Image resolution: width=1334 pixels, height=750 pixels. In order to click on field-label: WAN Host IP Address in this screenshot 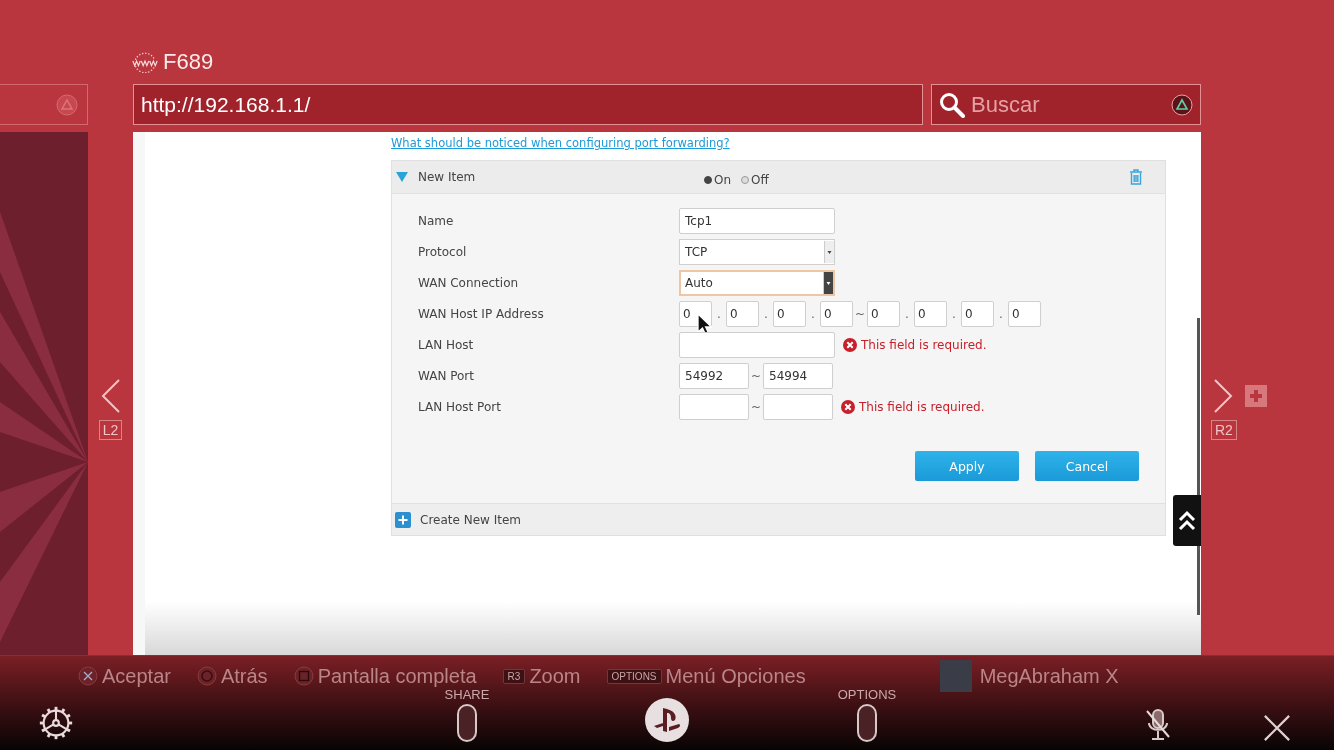, I will do `click(481, 313)`.